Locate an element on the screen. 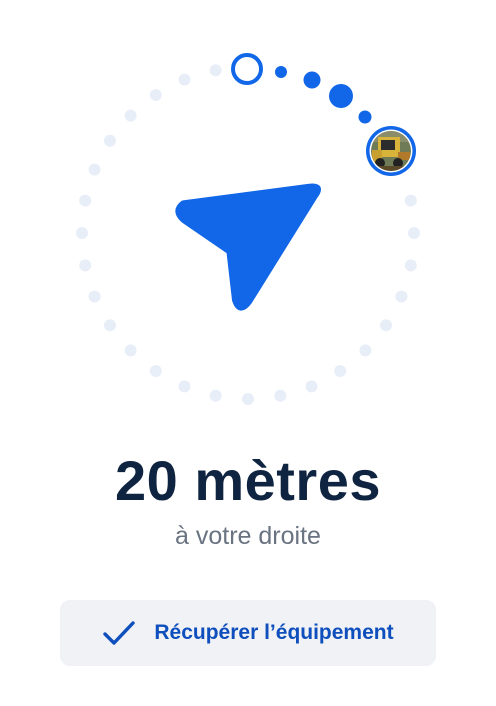 This screenshot has height=706, width=496. progress-start-ring is located at coordinates (247, 69).